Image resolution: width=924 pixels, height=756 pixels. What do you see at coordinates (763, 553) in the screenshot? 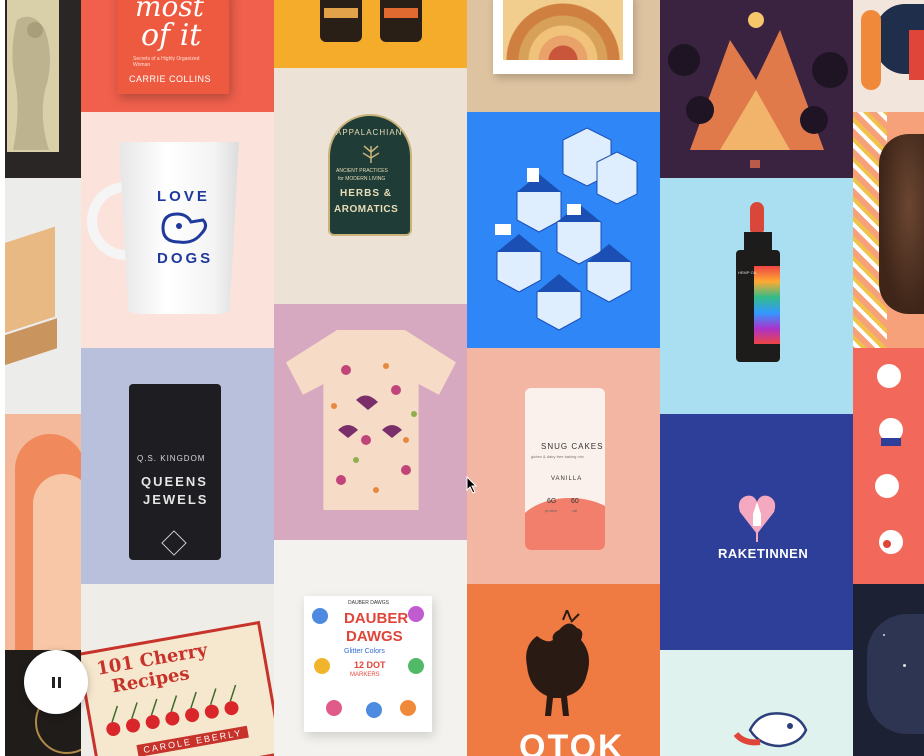
I see `raketinnen-name: RAKETINNEN` at bounding box center [763, 553].